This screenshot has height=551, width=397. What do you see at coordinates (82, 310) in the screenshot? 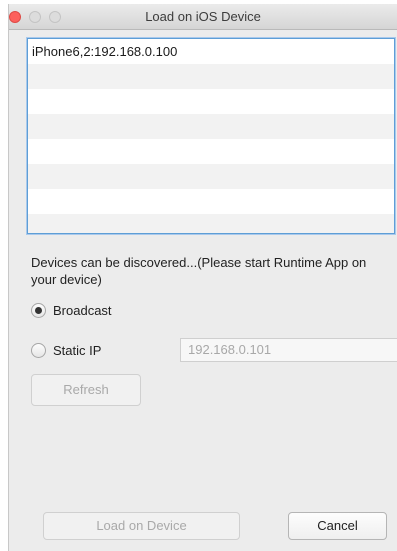
I see `broadcast-label: Broadcast` at bounding box center [82, 310].